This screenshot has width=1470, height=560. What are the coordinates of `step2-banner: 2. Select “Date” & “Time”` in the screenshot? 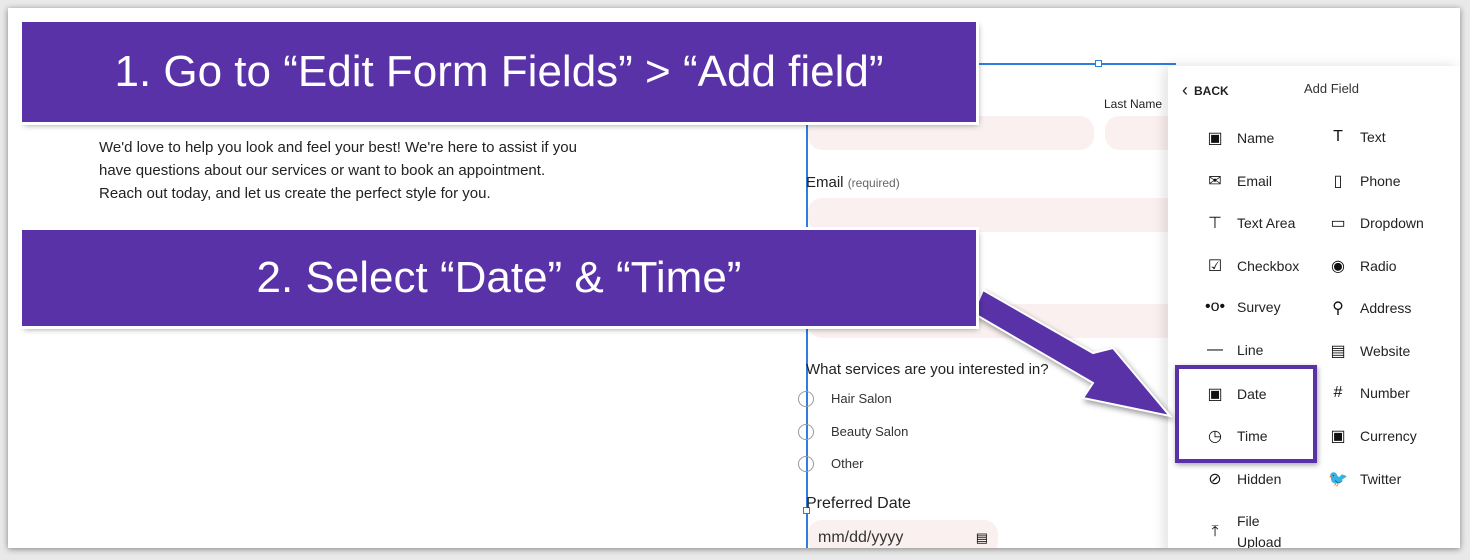 It's located at (499, 278).